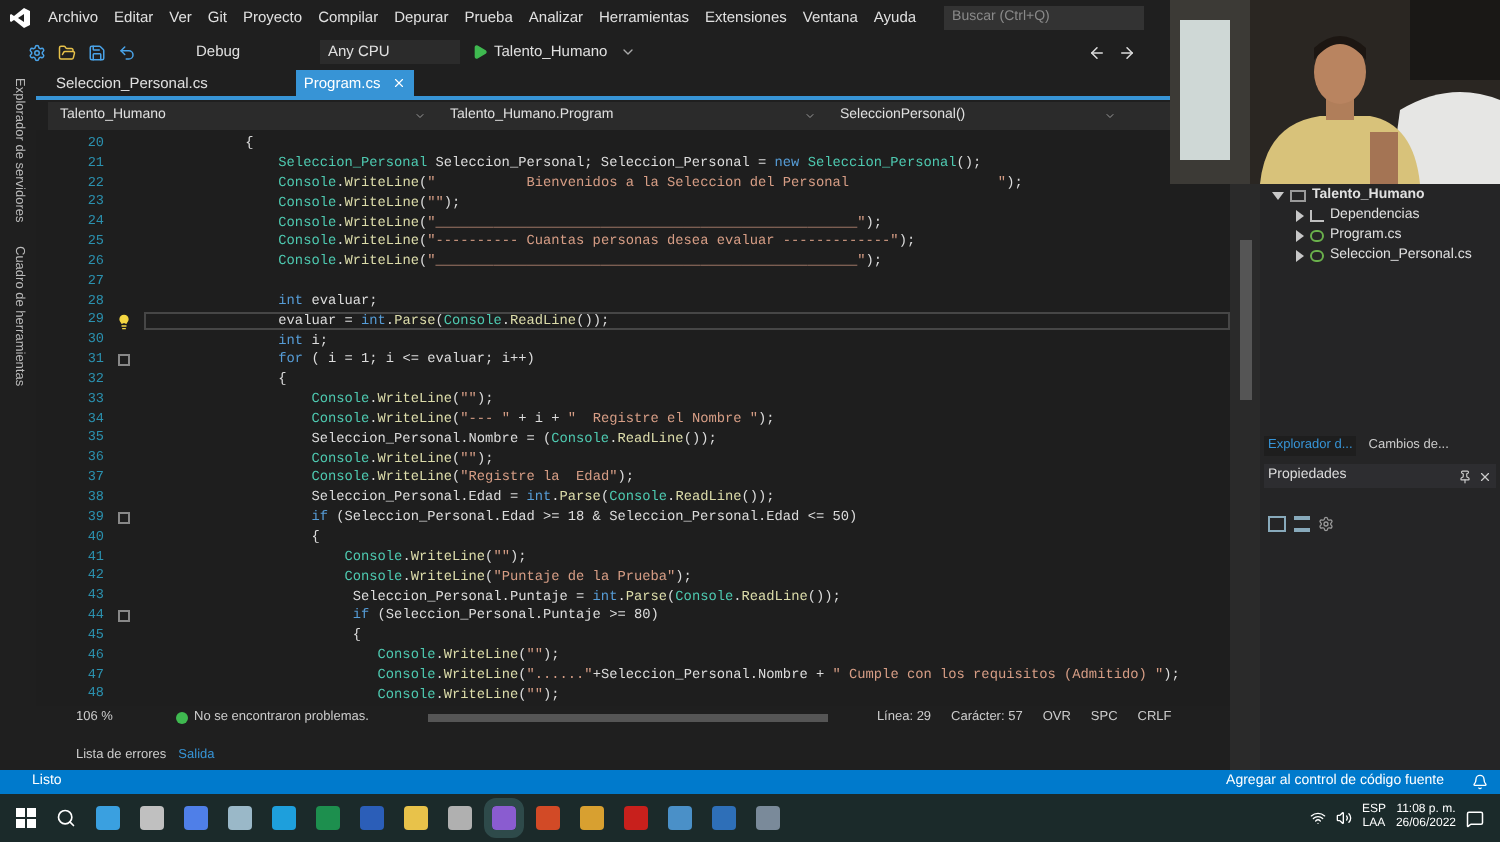  What do you see at coordinates (1485, 476) in the screenshot?
I see `close-icon` at bounding box center [1485, 476].